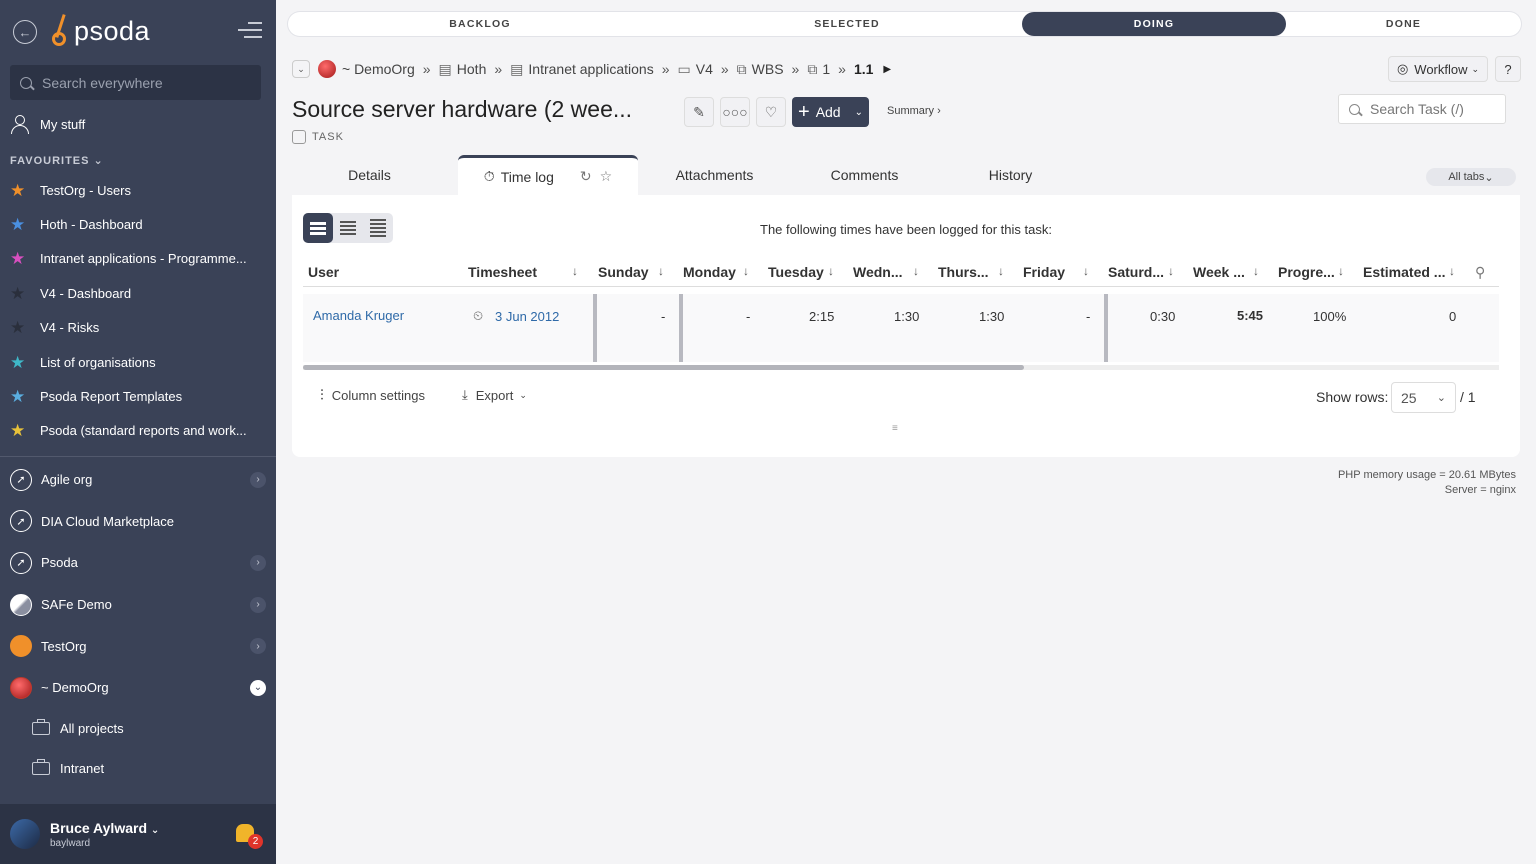  Describe the element at coordinates (1141, 272) in the screenshot. I see `column-header-saturday: Saturd... ↓` at that location.